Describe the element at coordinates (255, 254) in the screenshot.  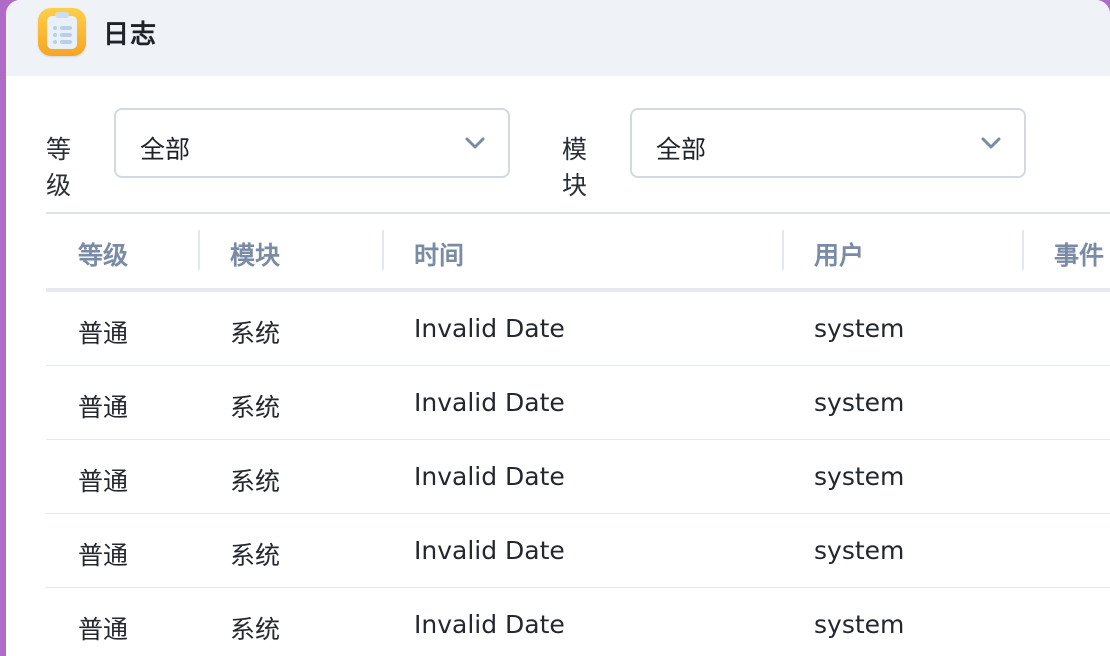
I see `column-header-module: 模块` at that location.